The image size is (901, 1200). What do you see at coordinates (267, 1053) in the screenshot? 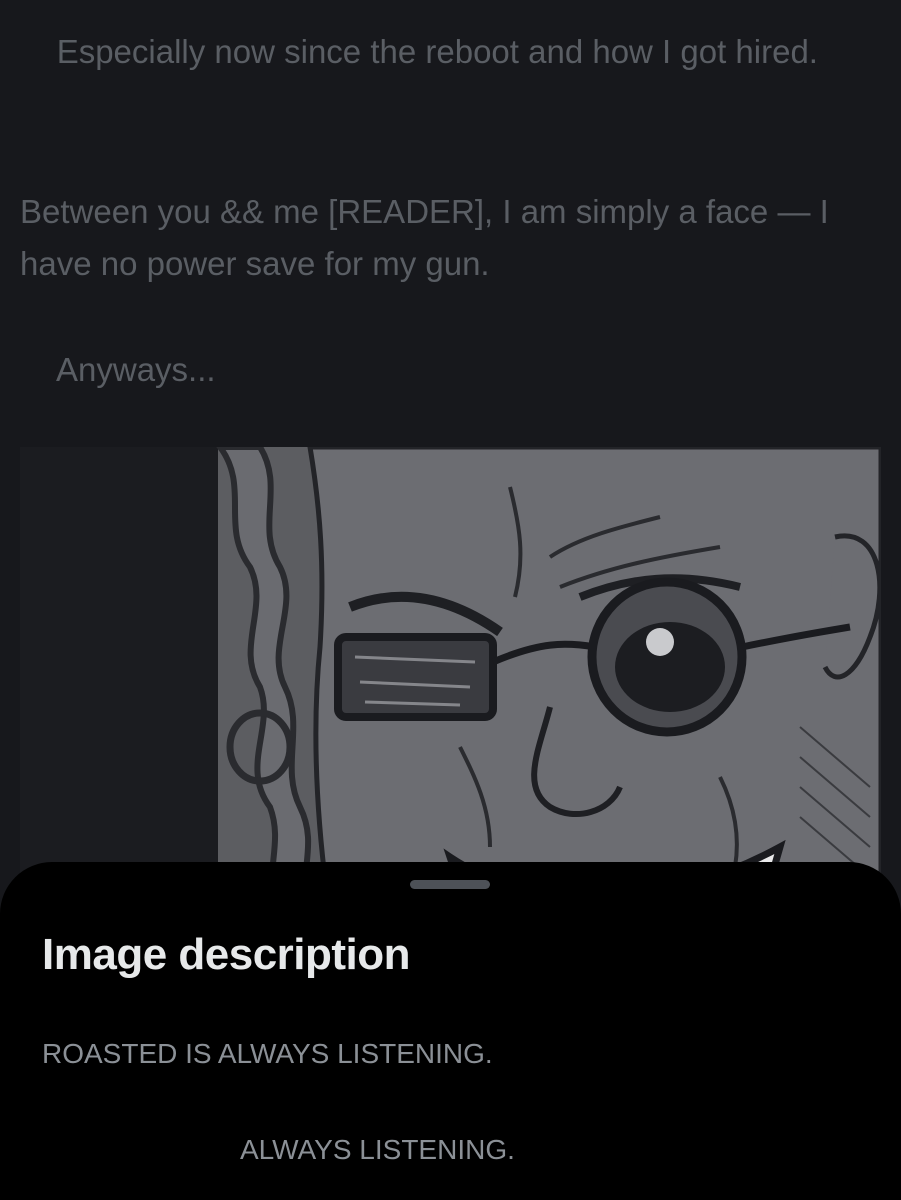
I see `description-line-1: ROASTED IS ALWAYS LISTENING.` at bounding box center [267, 1053].